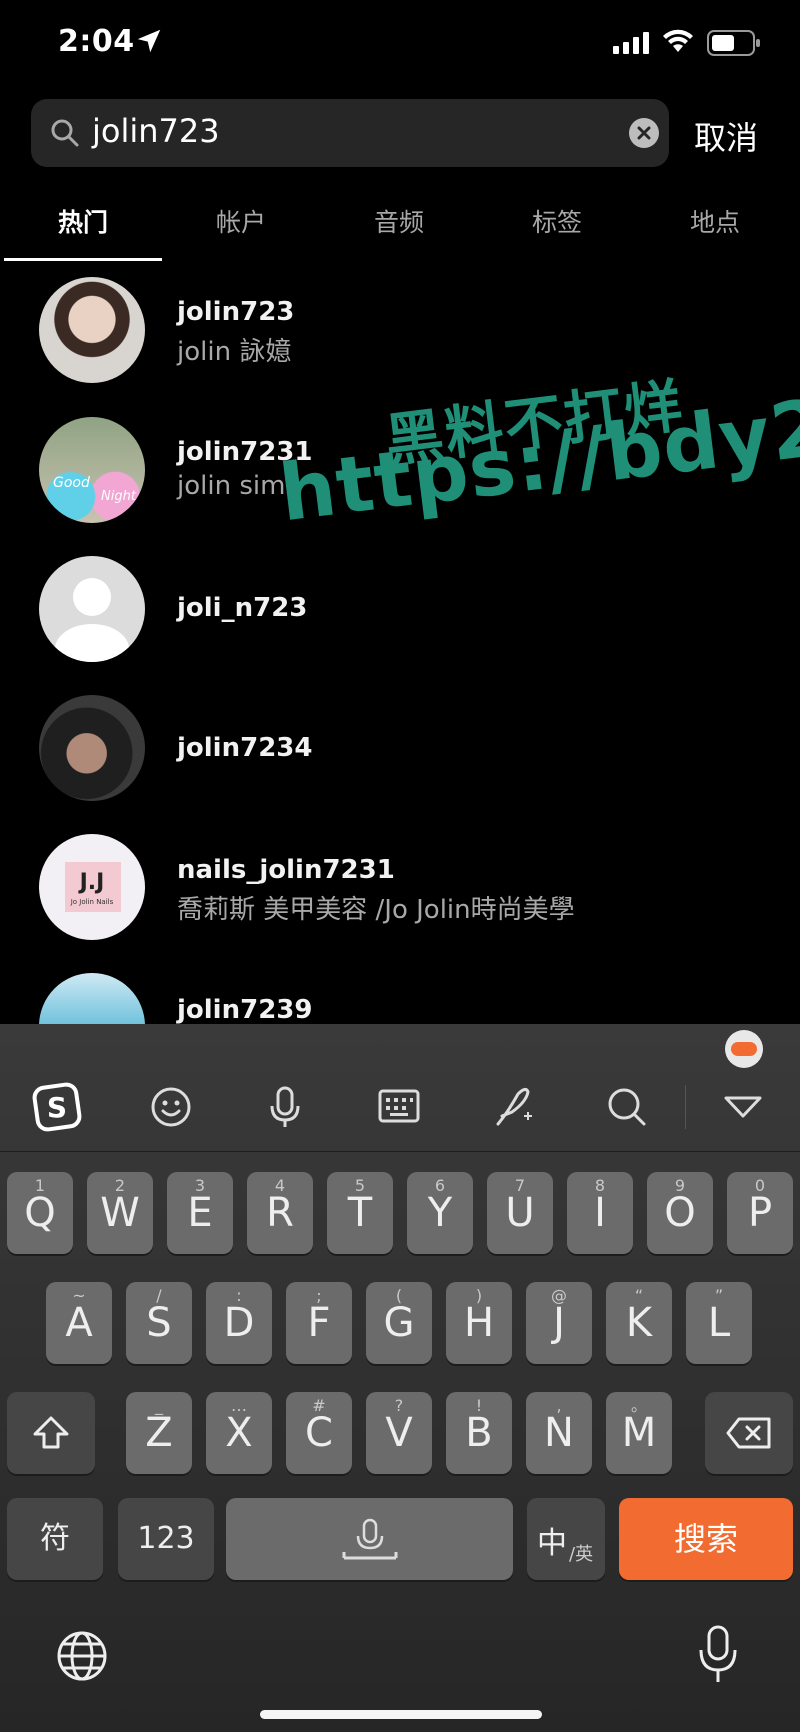  I want to click on location-arrow-icon, so click(149, 41).